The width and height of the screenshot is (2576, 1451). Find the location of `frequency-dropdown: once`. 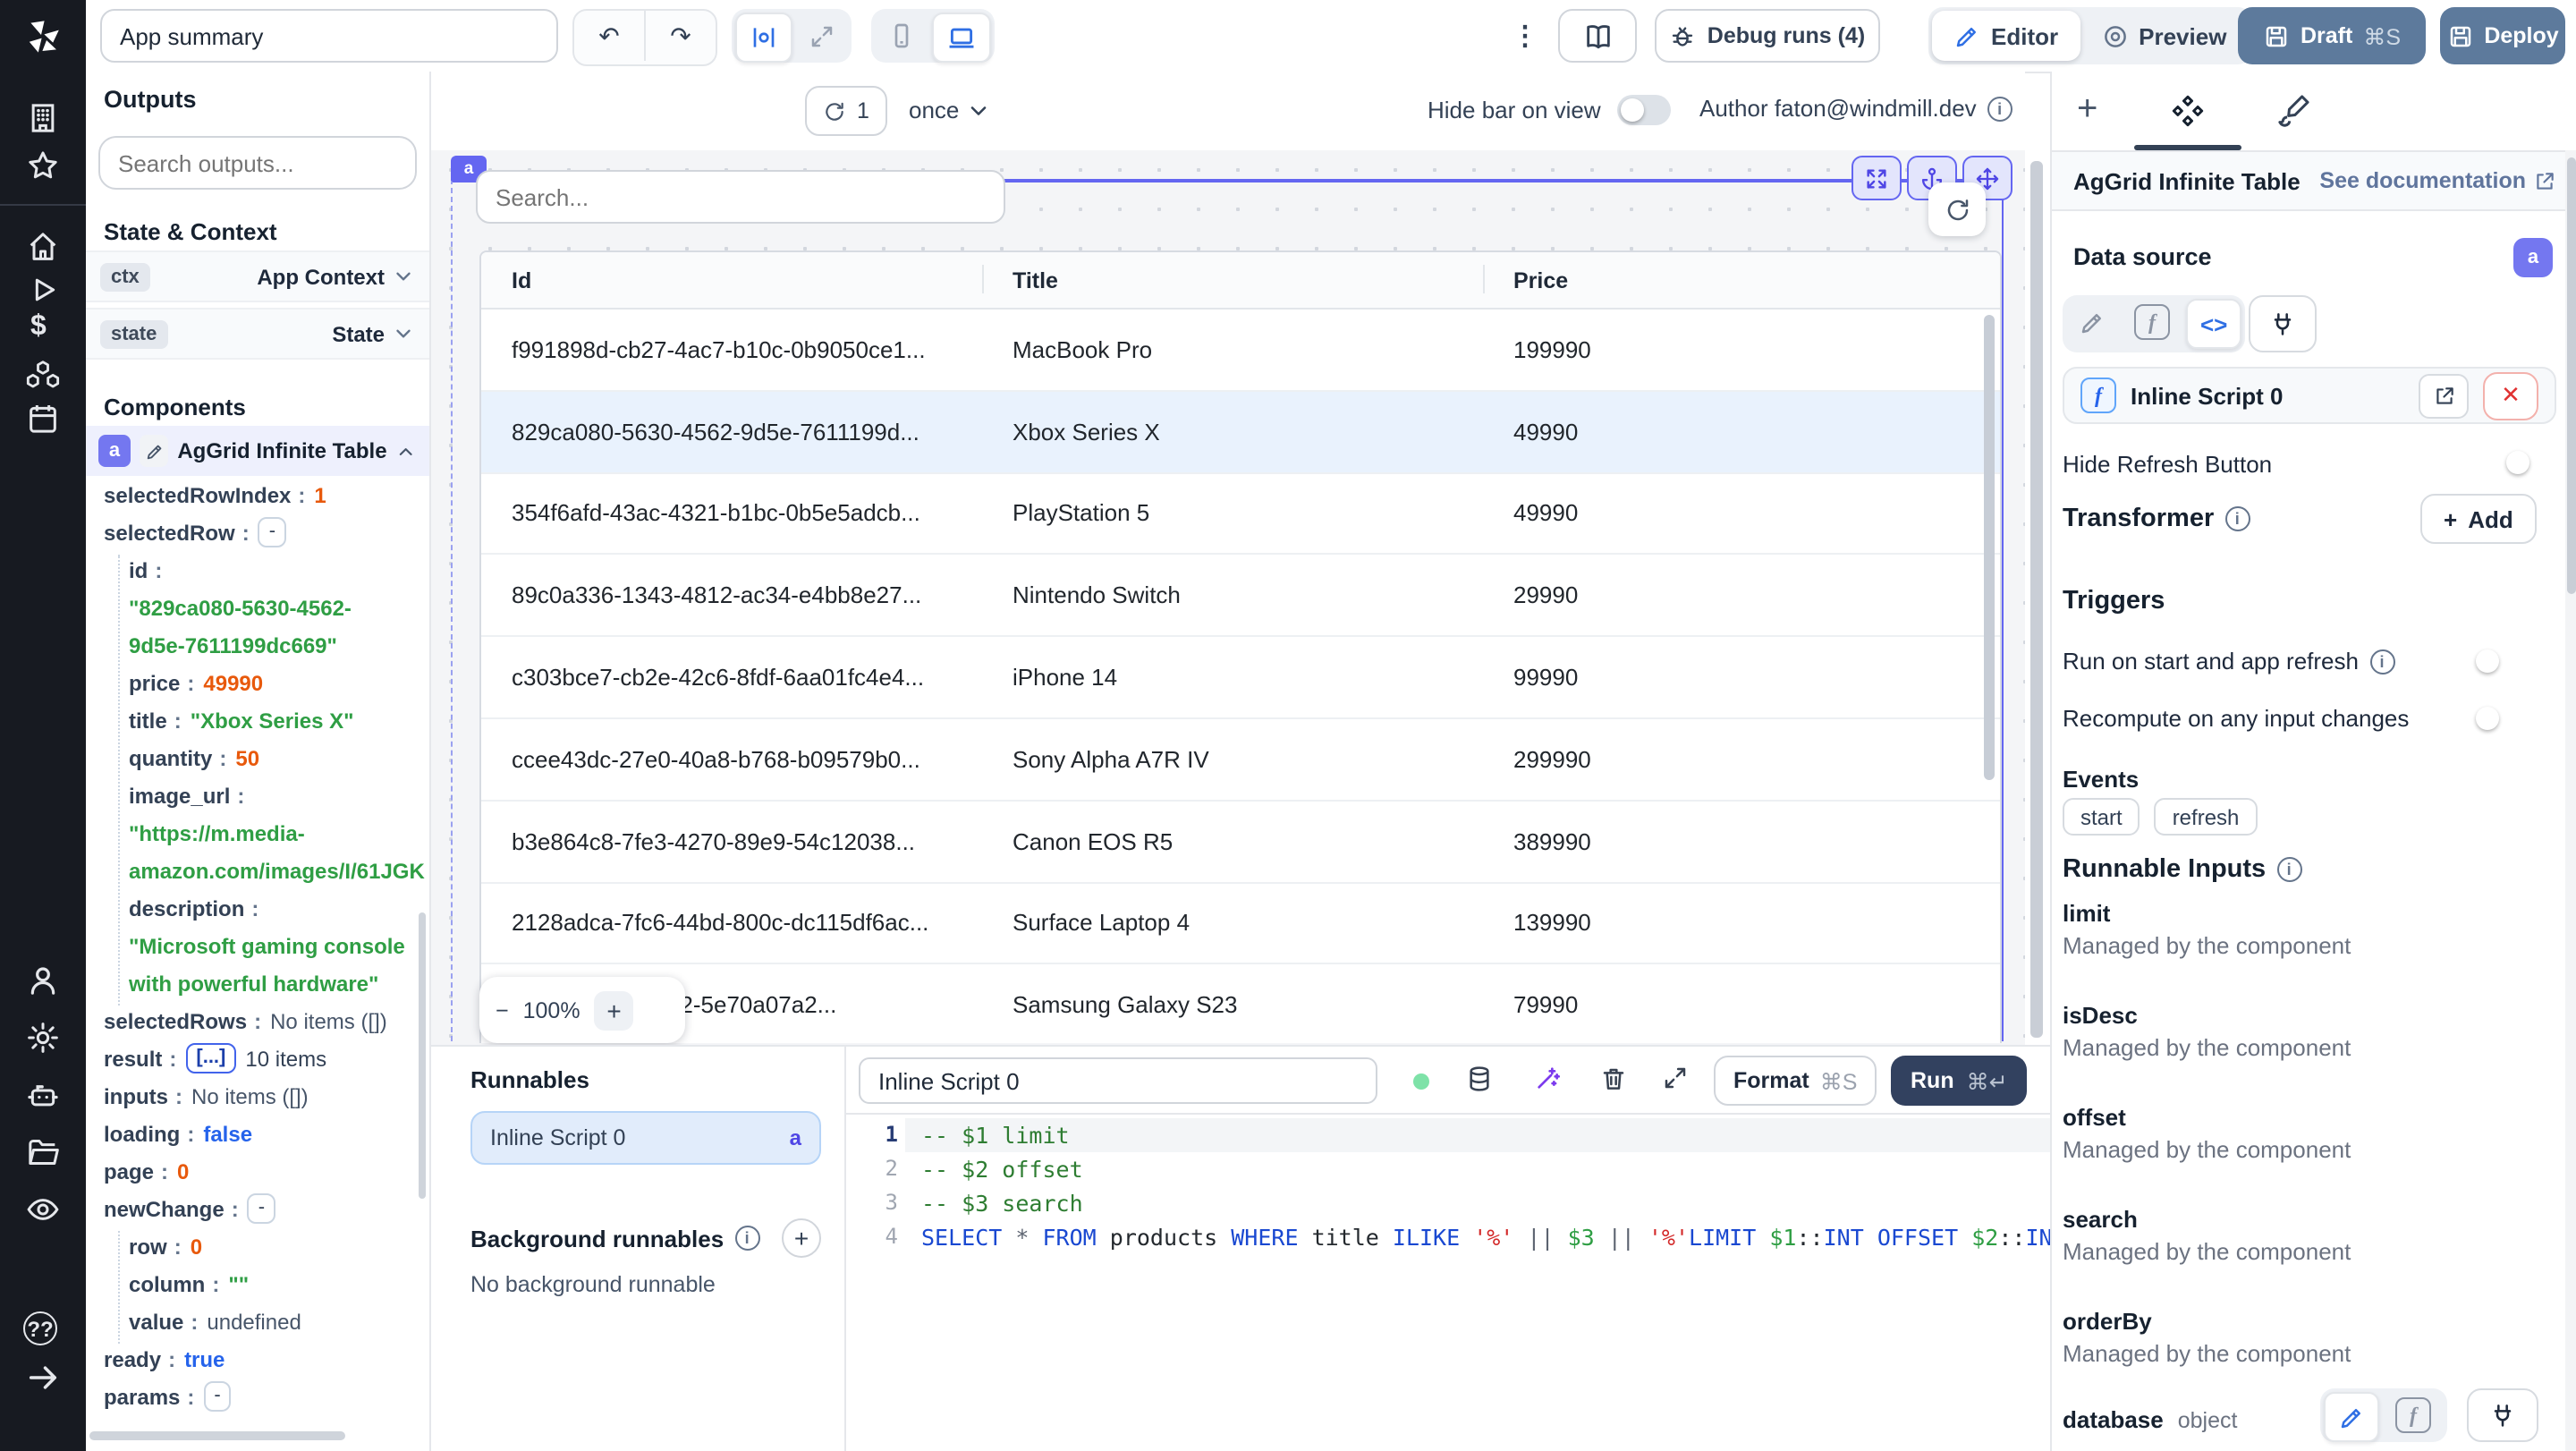

frequency-dropdown: once is located at coordinates (950, 110).